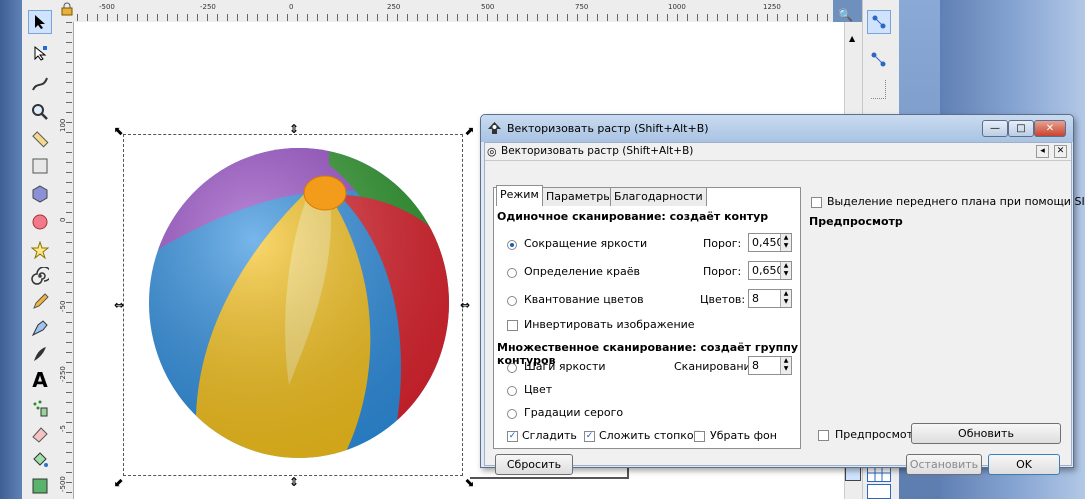 The width and height of the screenshot is (1085, 499). I want to click on stack-checkbox: ✓, so click(589, 436).